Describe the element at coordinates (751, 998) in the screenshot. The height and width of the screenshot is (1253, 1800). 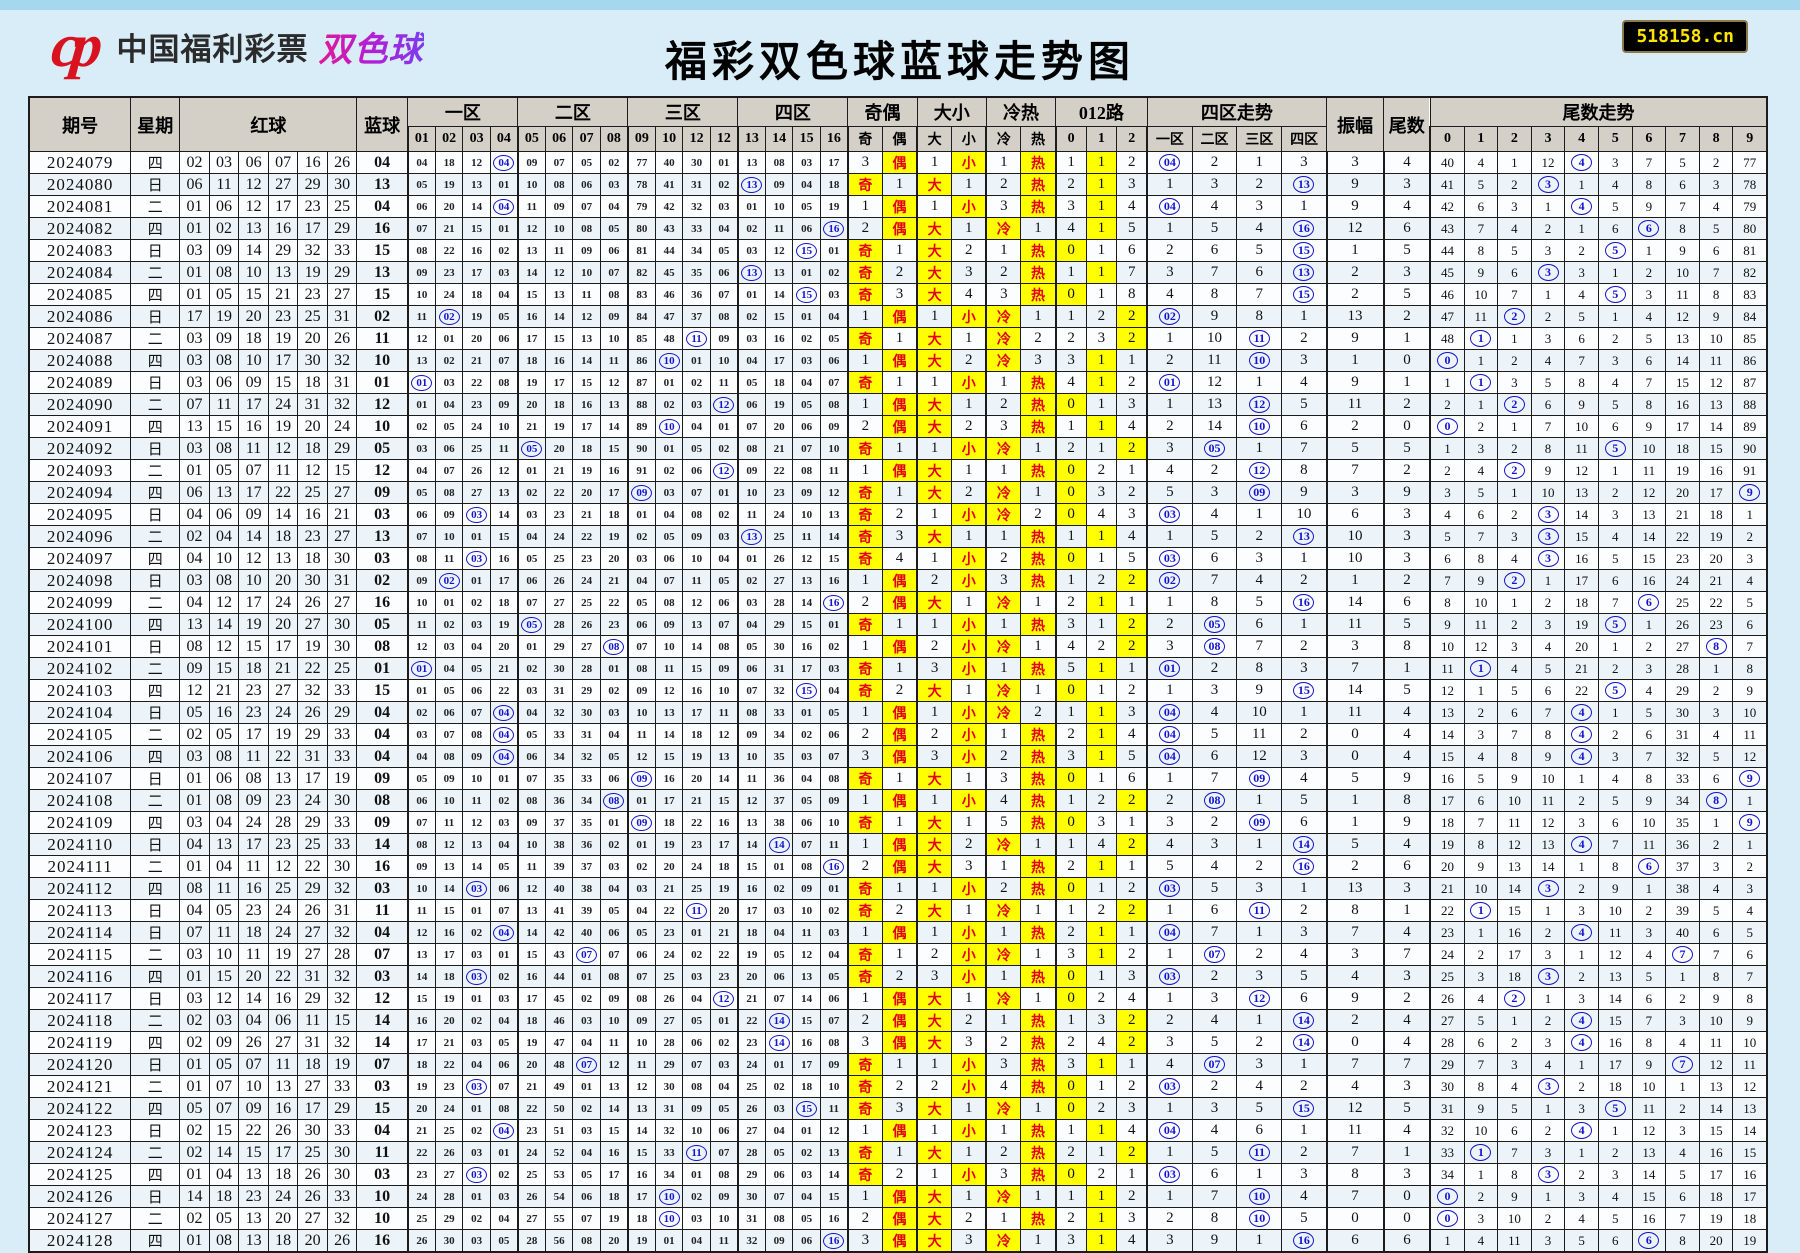
I see `miss-cell: 21` at that location.